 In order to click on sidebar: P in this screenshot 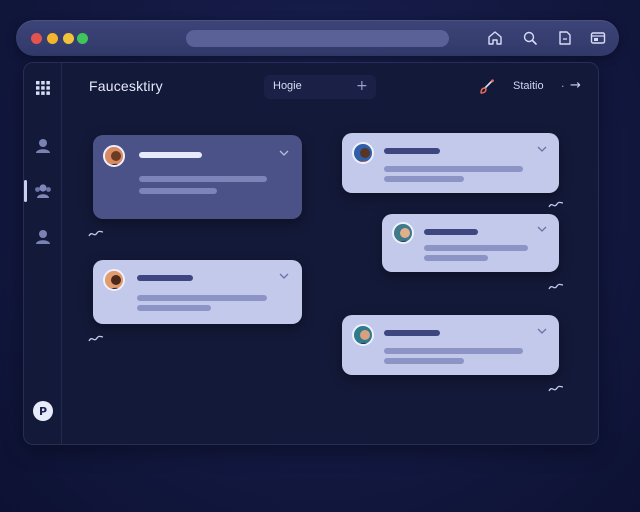, I will do `click(43, 253)`.